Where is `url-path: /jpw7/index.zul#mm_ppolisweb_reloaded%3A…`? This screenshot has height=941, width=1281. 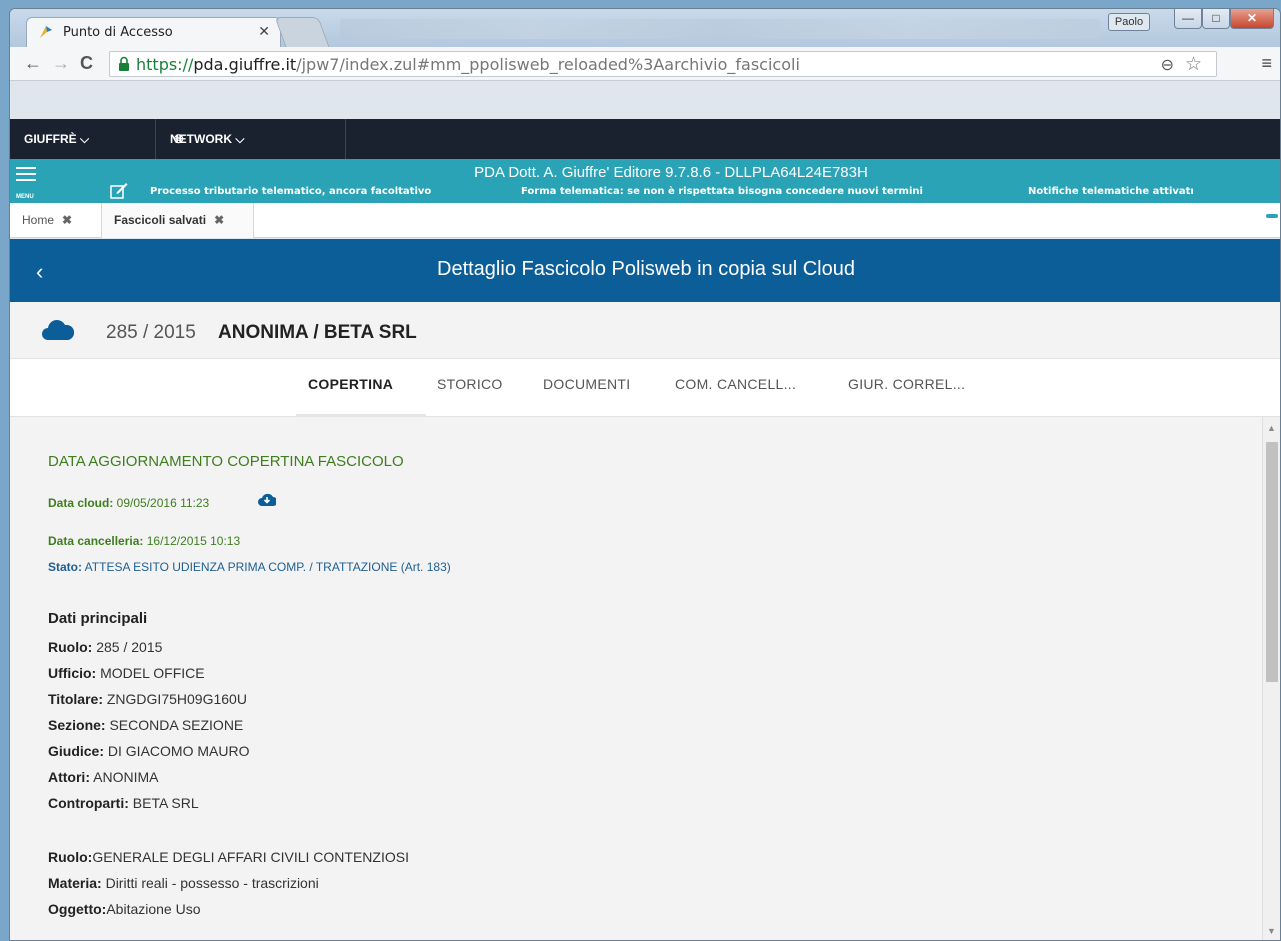 url-path: /jpw7/index.zul#mm_ppolisweb_reloaded%3A… is located at coordinates (548, 64).